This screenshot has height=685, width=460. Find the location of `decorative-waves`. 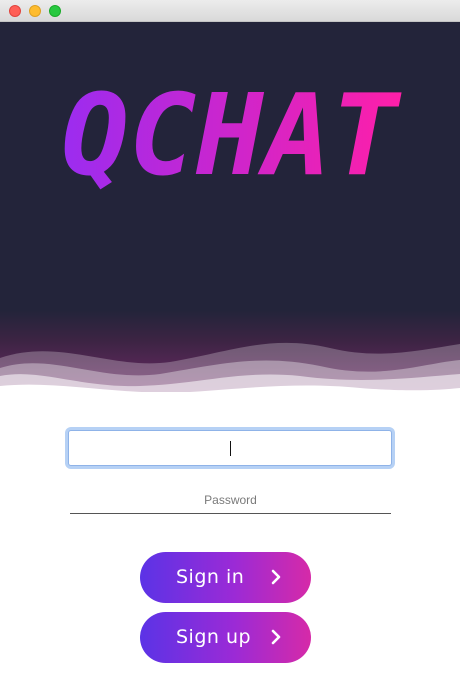

decorative-waves is located at coordinates (230, 371).